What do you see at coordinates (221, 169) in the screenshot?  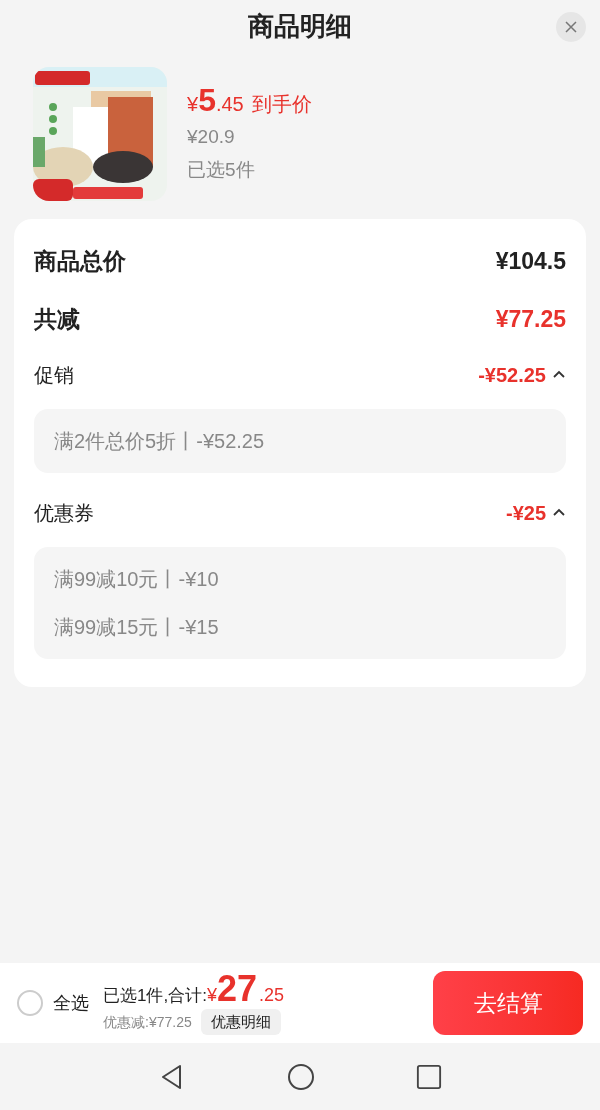 I see `selected-count: 已选5件` at bounding box center [221, 169].